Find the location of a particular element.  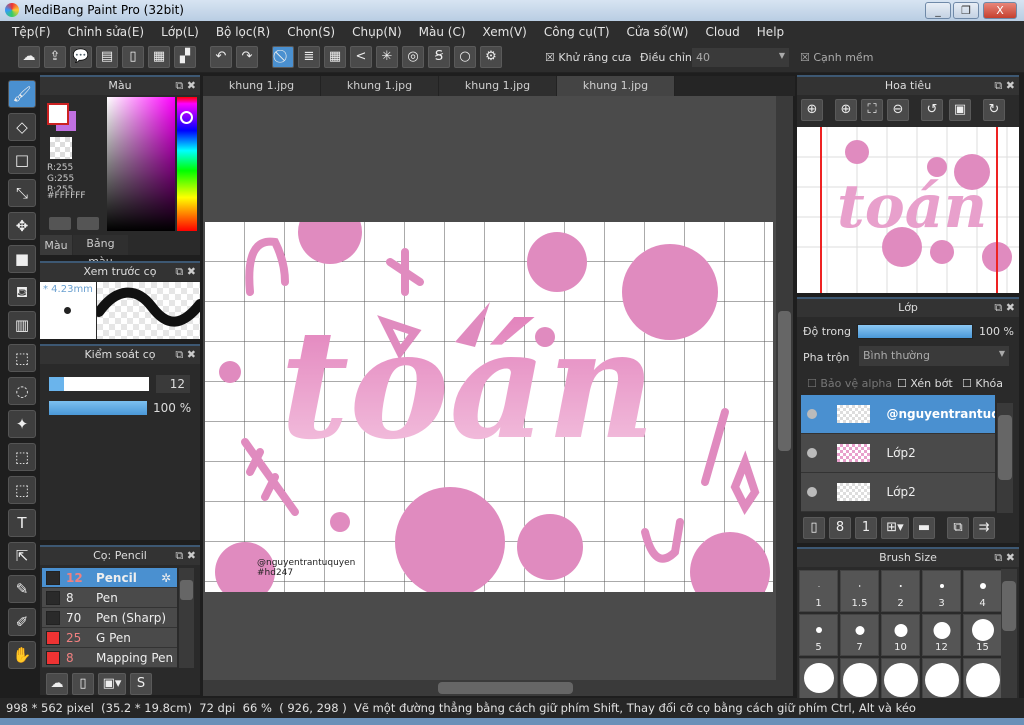

brush-size-cell: 1 is located at coordinates (818, 591).